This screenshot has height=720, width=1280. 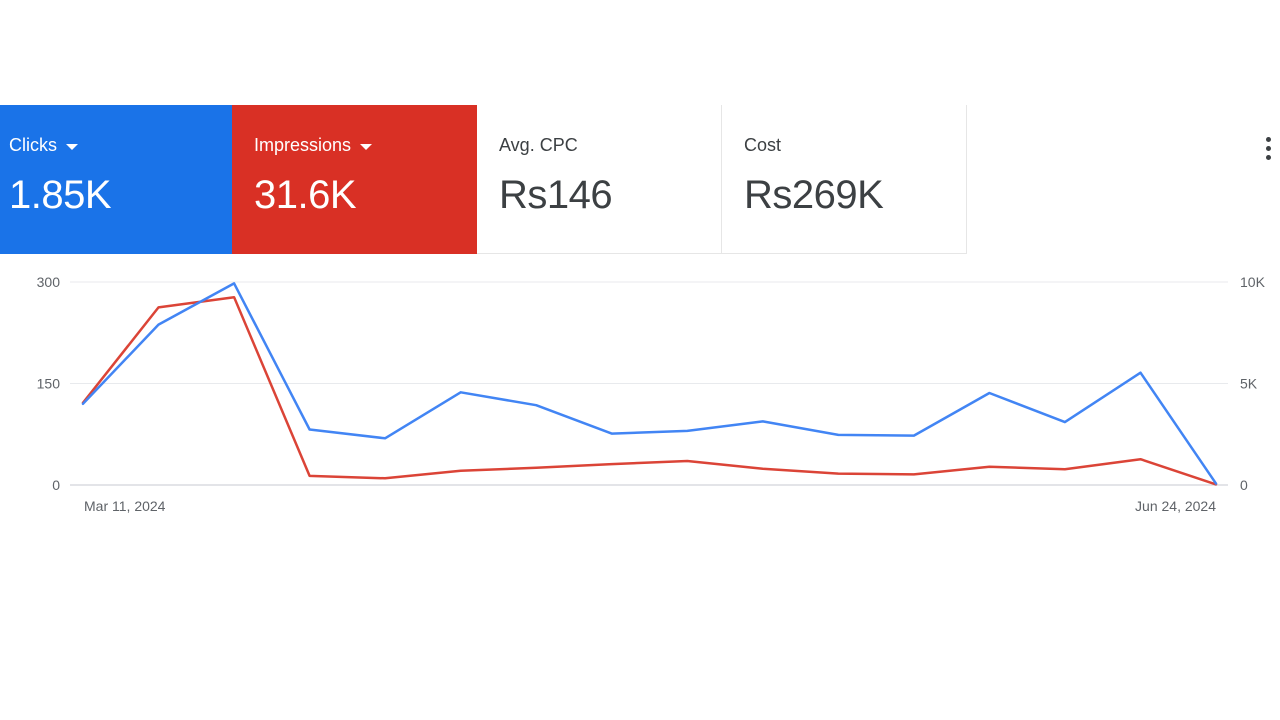 What do you see at coordinates (1249, 384) in the screenshot?
I see `right-axis-tick: 5K` at bounding box center [1249, 384].